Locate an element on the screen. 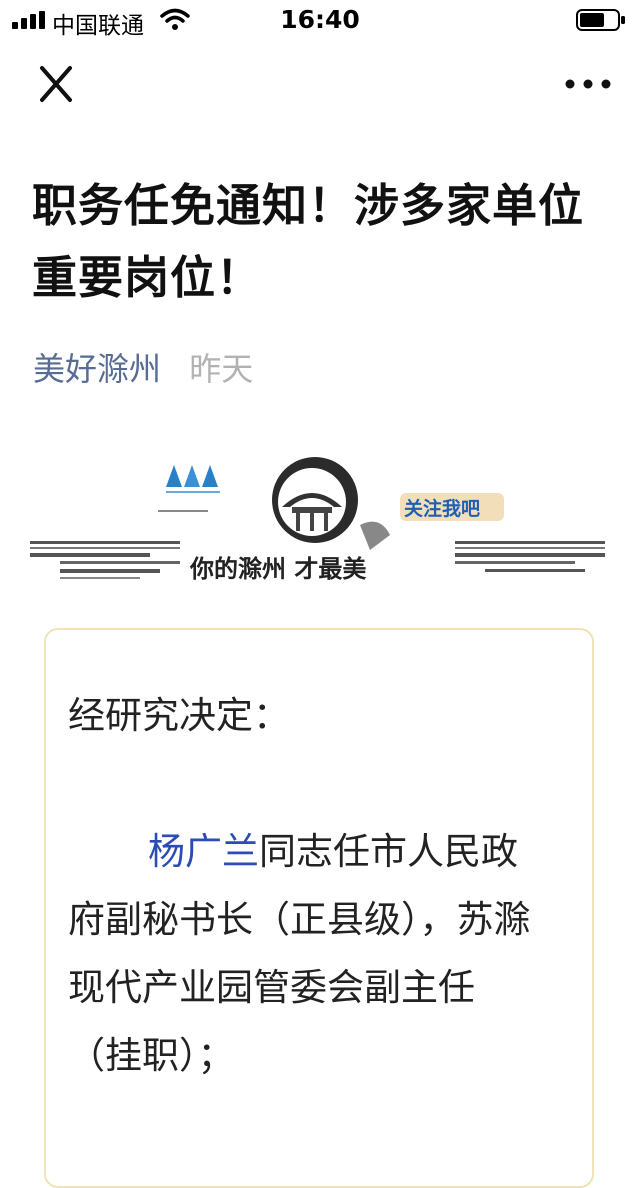 The width and height of the screenshot is (640, 1188). article-meta: 美好滁州 昨天 is located at coordinates (143, 367).